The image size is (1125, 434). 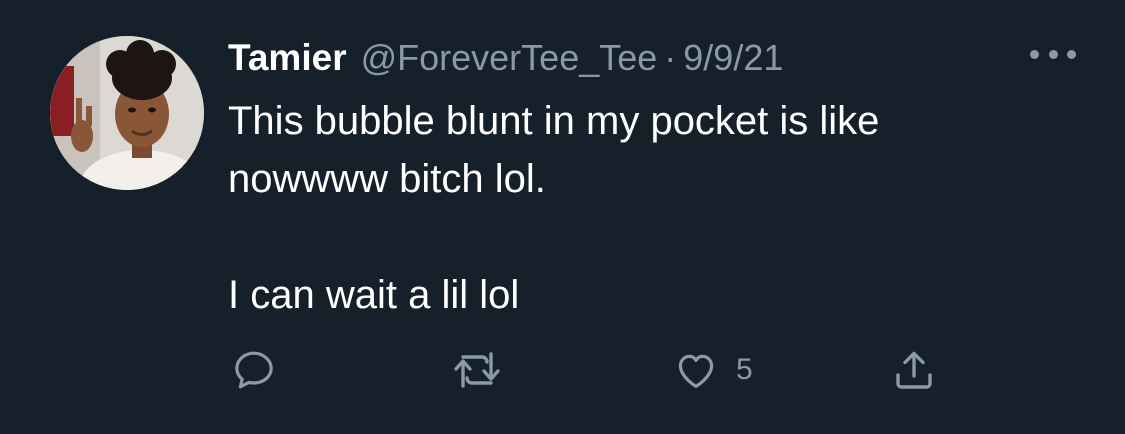 I want to click on more-options-button, so click(x=1053, y=54).